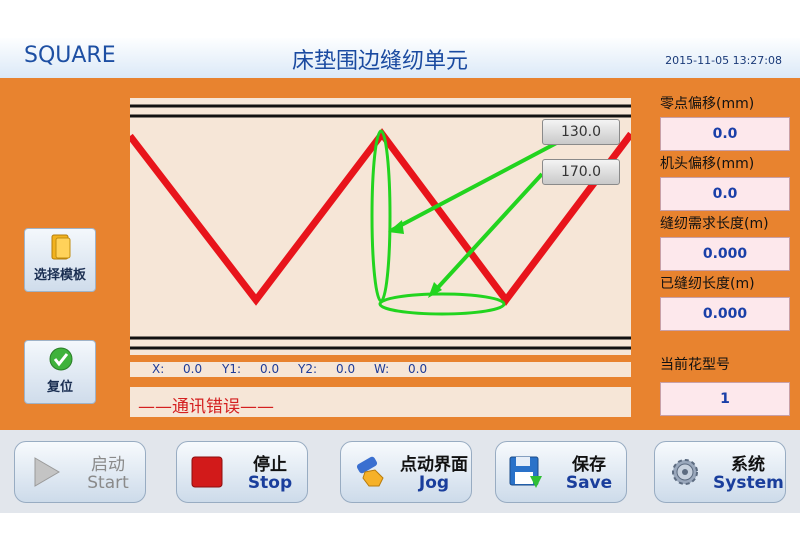  Describe the element at coordinates (685, 472) in the screenshot. I see `gear-icon` at that location.